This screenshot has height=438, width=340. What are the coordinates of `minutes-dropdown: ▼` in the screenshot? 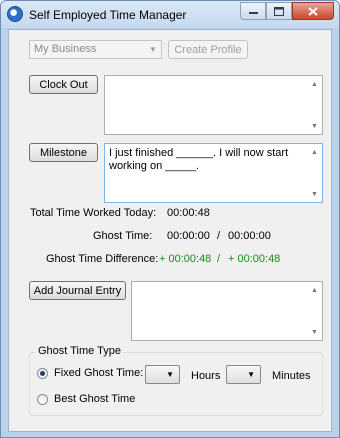 It's located at (243, 374).